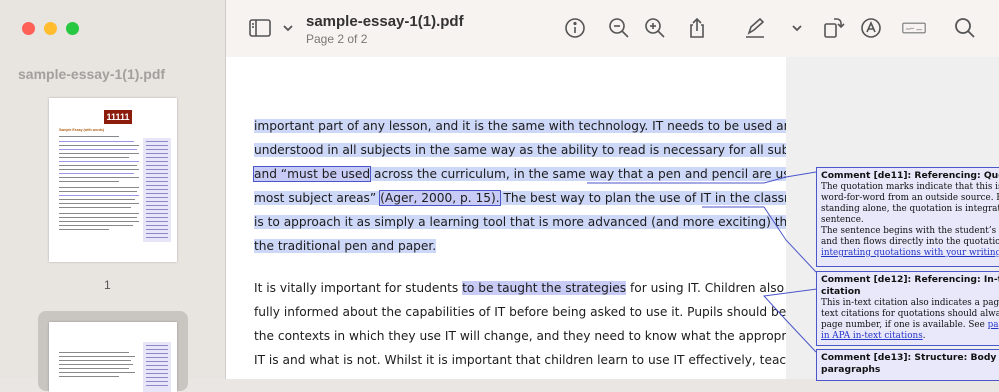 This screenshot has width=999, height=392. Describe the element at coordinates (655, 28) in the screenshot. I see `zoom-in-icon` at that location.